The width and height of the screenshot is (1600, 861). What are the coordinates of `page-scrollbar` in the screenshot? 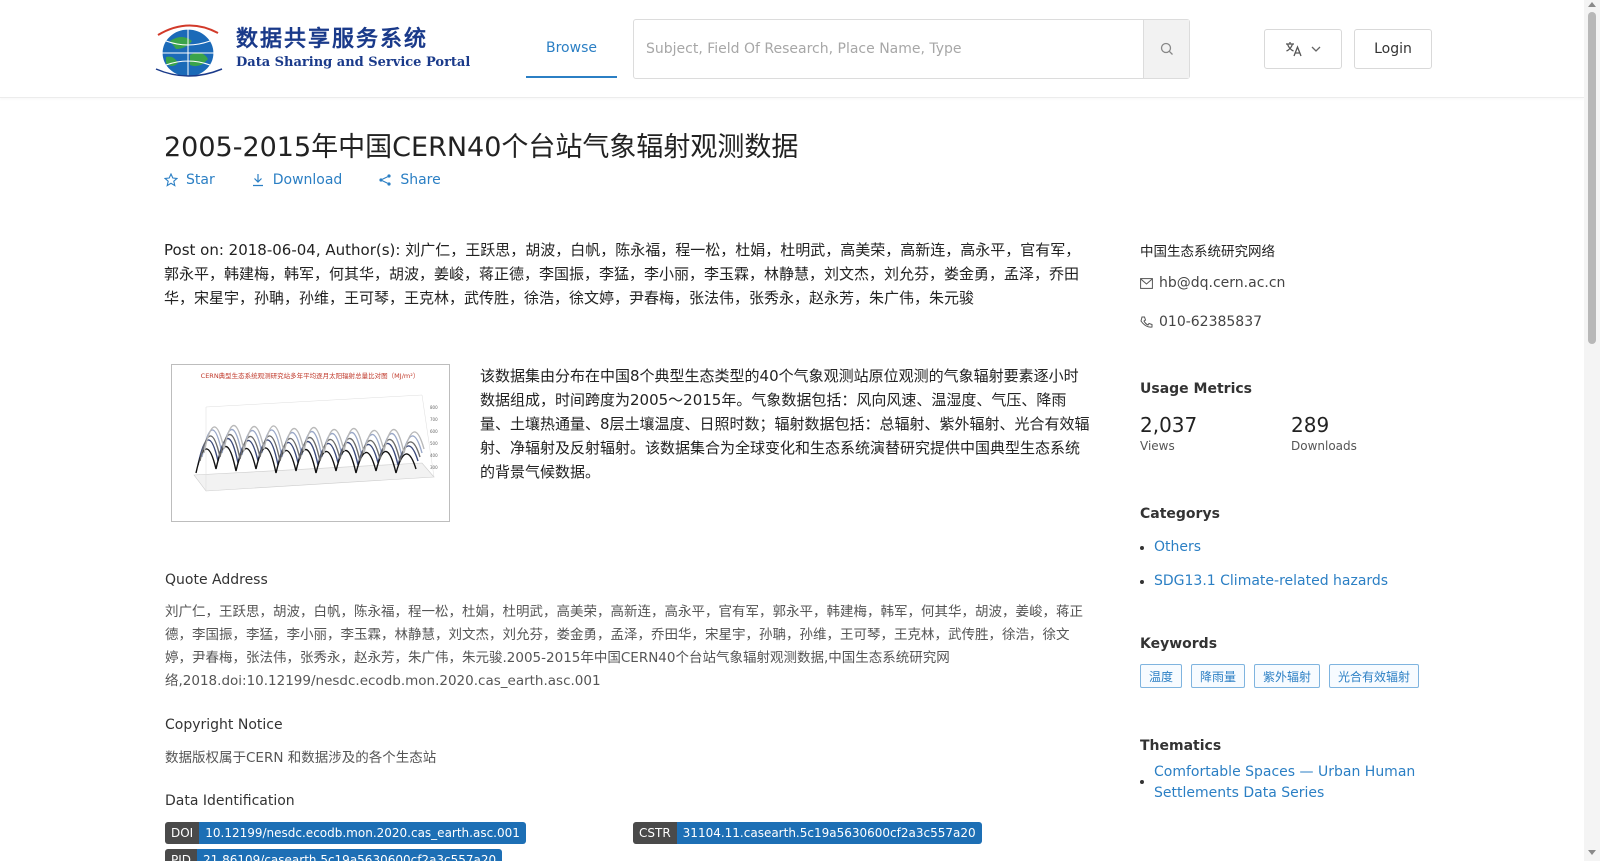 It's located at (1592, 430).